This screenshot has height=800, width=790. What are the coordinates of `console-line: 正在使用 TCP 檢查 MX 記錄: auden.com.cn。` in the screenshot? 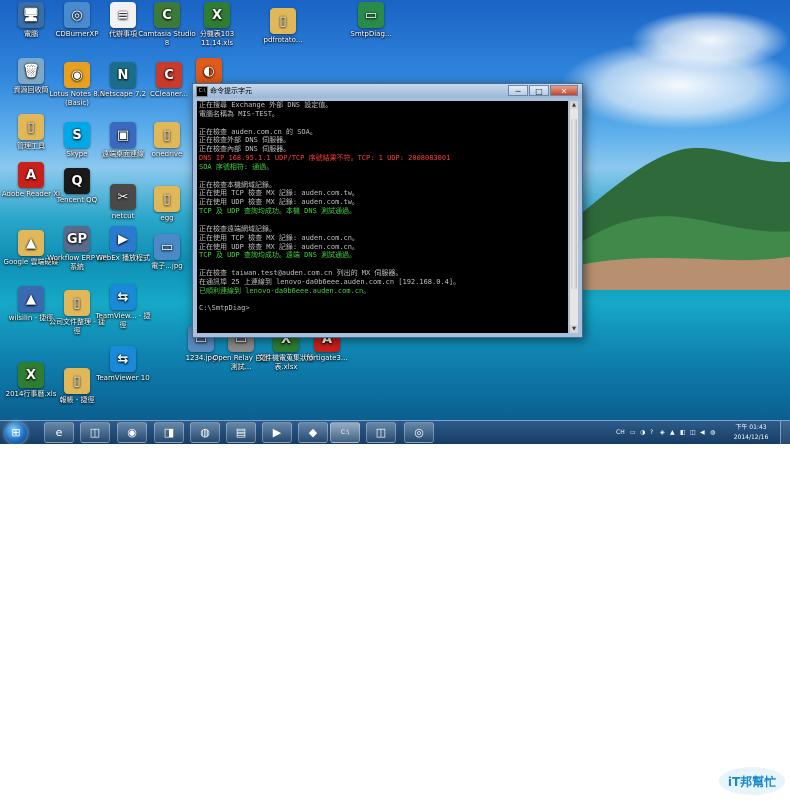 It's located at (279, 237).